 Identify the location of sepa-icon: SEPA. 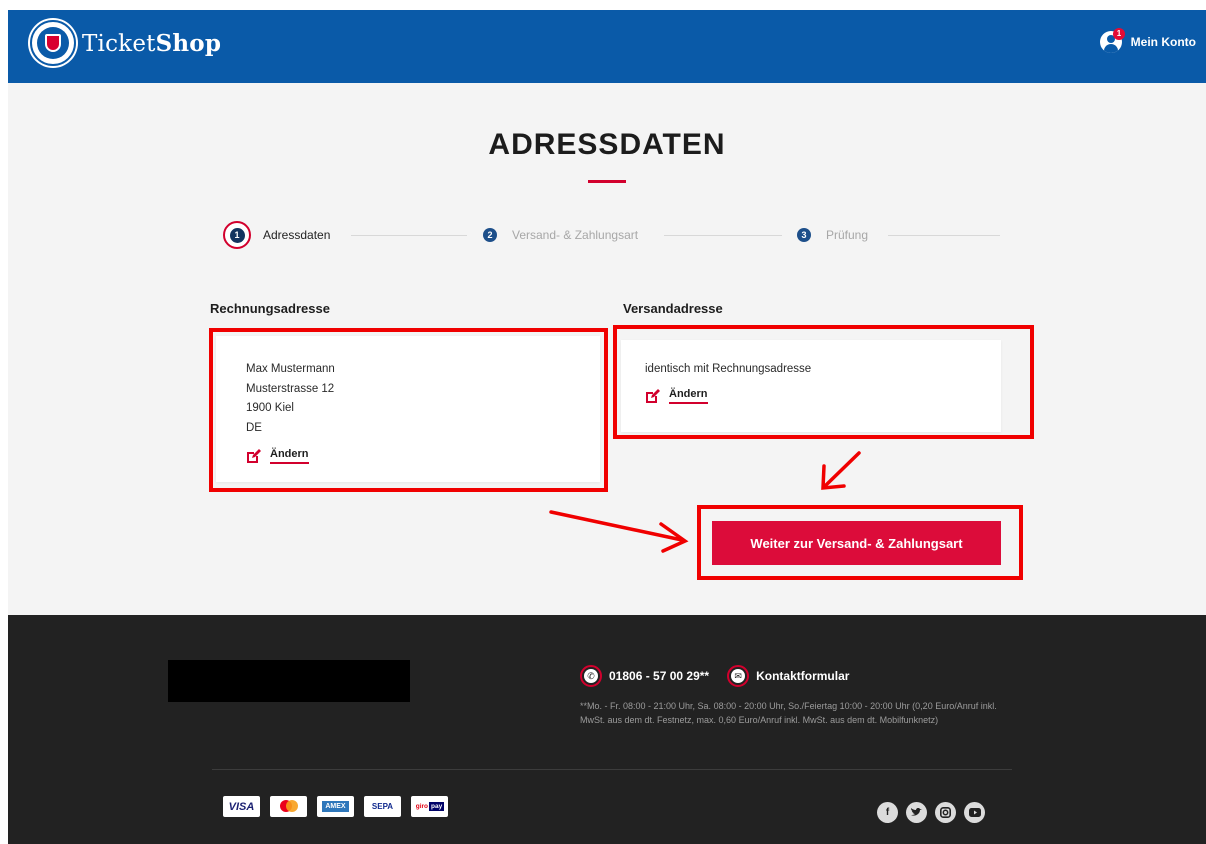
(382, 806).